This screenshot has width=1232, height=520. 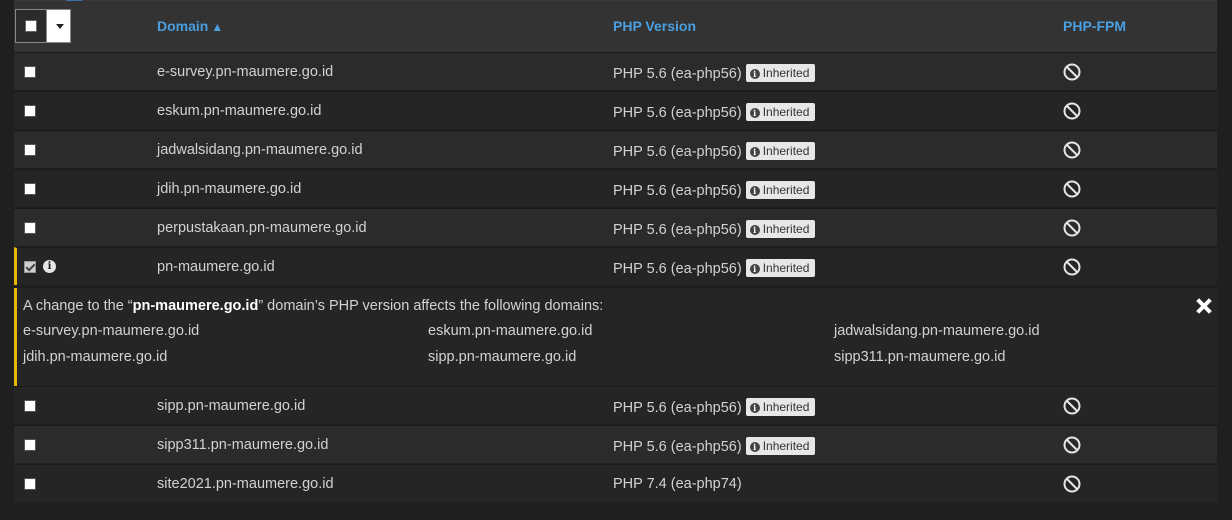 I want to click on php-version: PHP 7.4 (ea-php74), so click(x=677, y=484).